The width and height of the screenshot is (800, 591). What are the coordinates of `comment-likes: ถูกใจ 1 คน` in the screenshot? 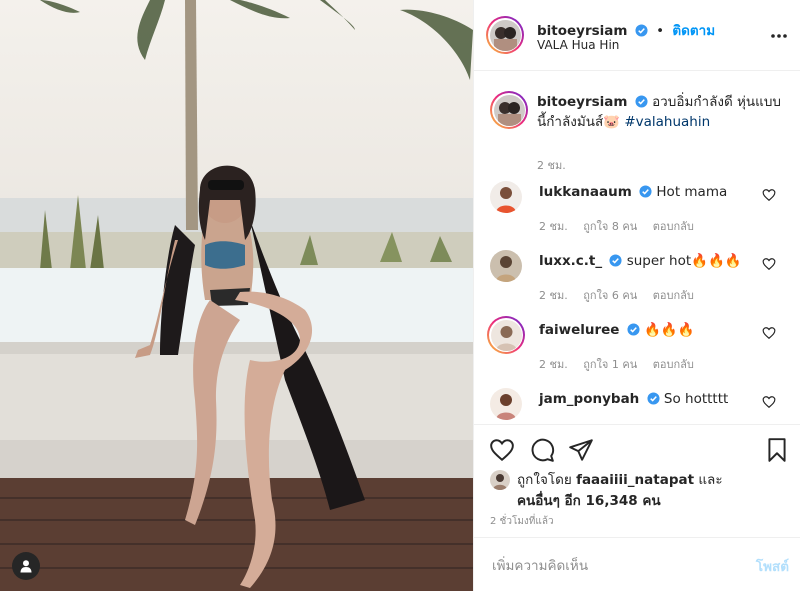 It's located at (610, 364).